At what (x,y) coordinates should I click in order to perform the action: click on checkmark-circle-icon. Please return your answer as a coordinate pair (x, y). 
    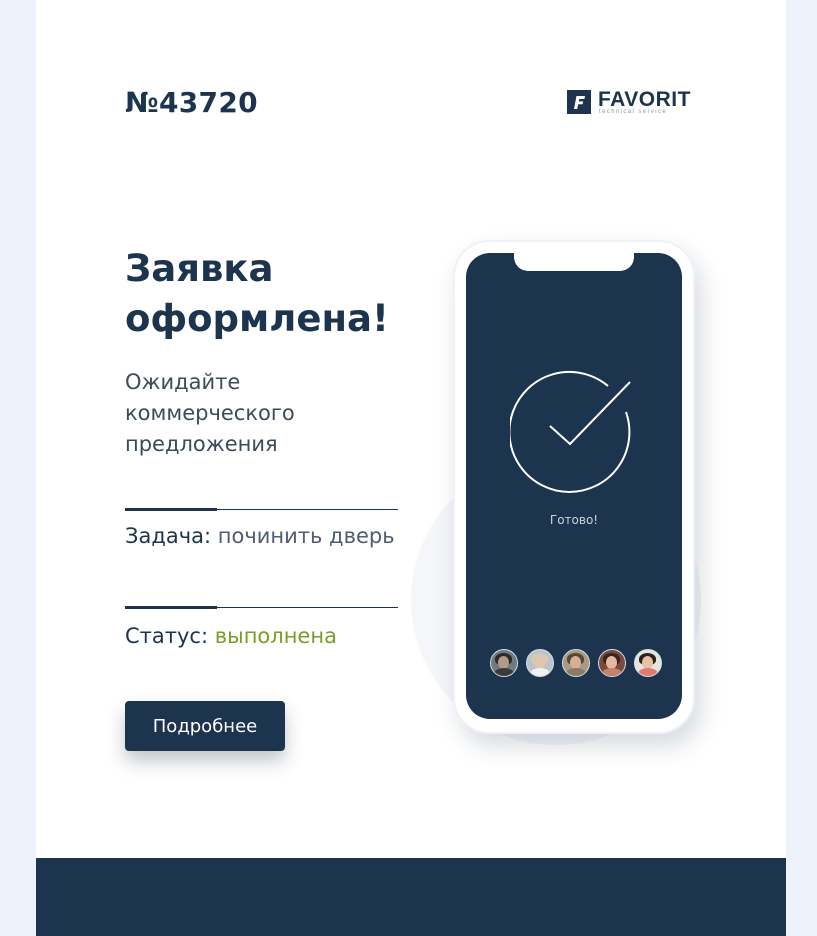
    Looking at the image, I should click on (570, 432).